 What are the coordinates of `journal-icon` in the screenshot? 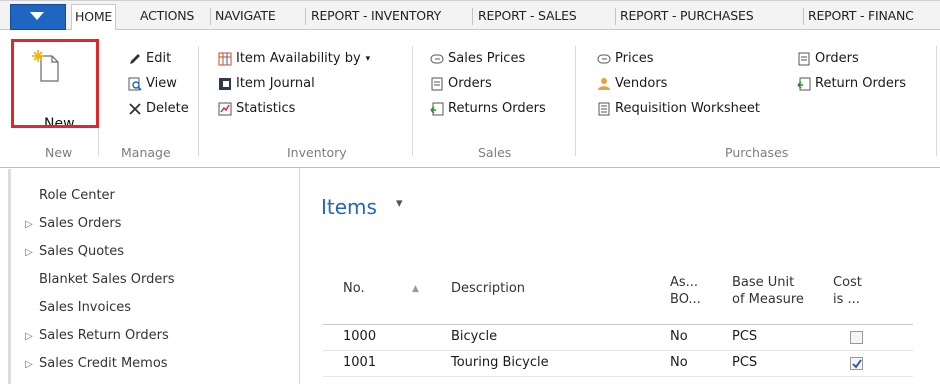 It's located at (225, 83).